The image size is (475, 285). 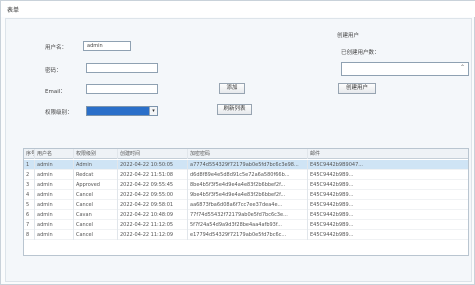 I want to click on username-field: admin, so click(x=107, y=46).